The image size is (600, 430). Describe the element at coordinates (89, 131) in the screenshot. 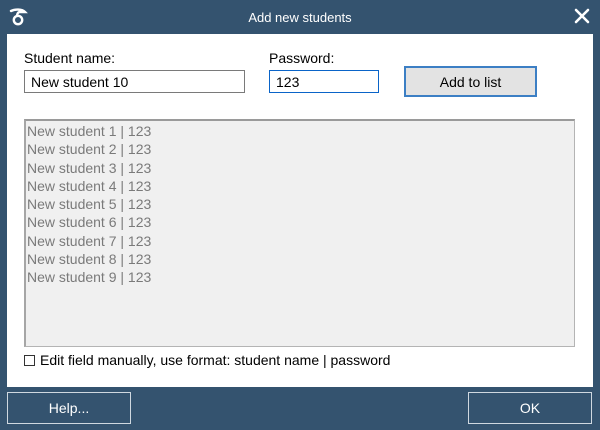

I see `student-list-item: New student 1 | 123` at that location.